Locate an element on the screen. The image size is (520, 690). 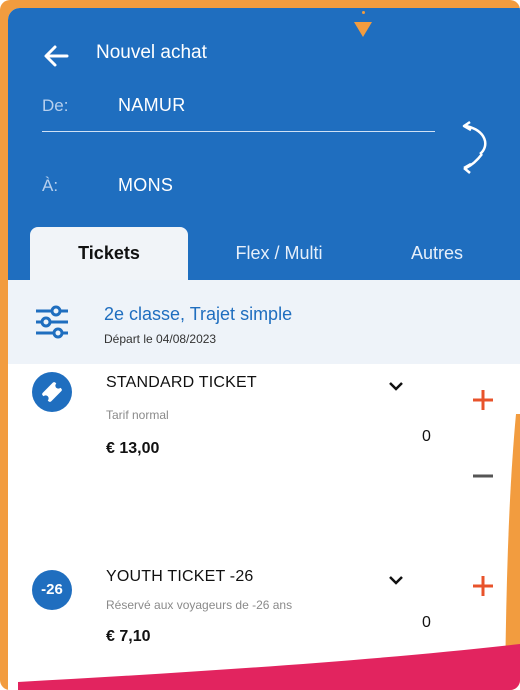
from-label: De: is located at coordinates (55, 105).